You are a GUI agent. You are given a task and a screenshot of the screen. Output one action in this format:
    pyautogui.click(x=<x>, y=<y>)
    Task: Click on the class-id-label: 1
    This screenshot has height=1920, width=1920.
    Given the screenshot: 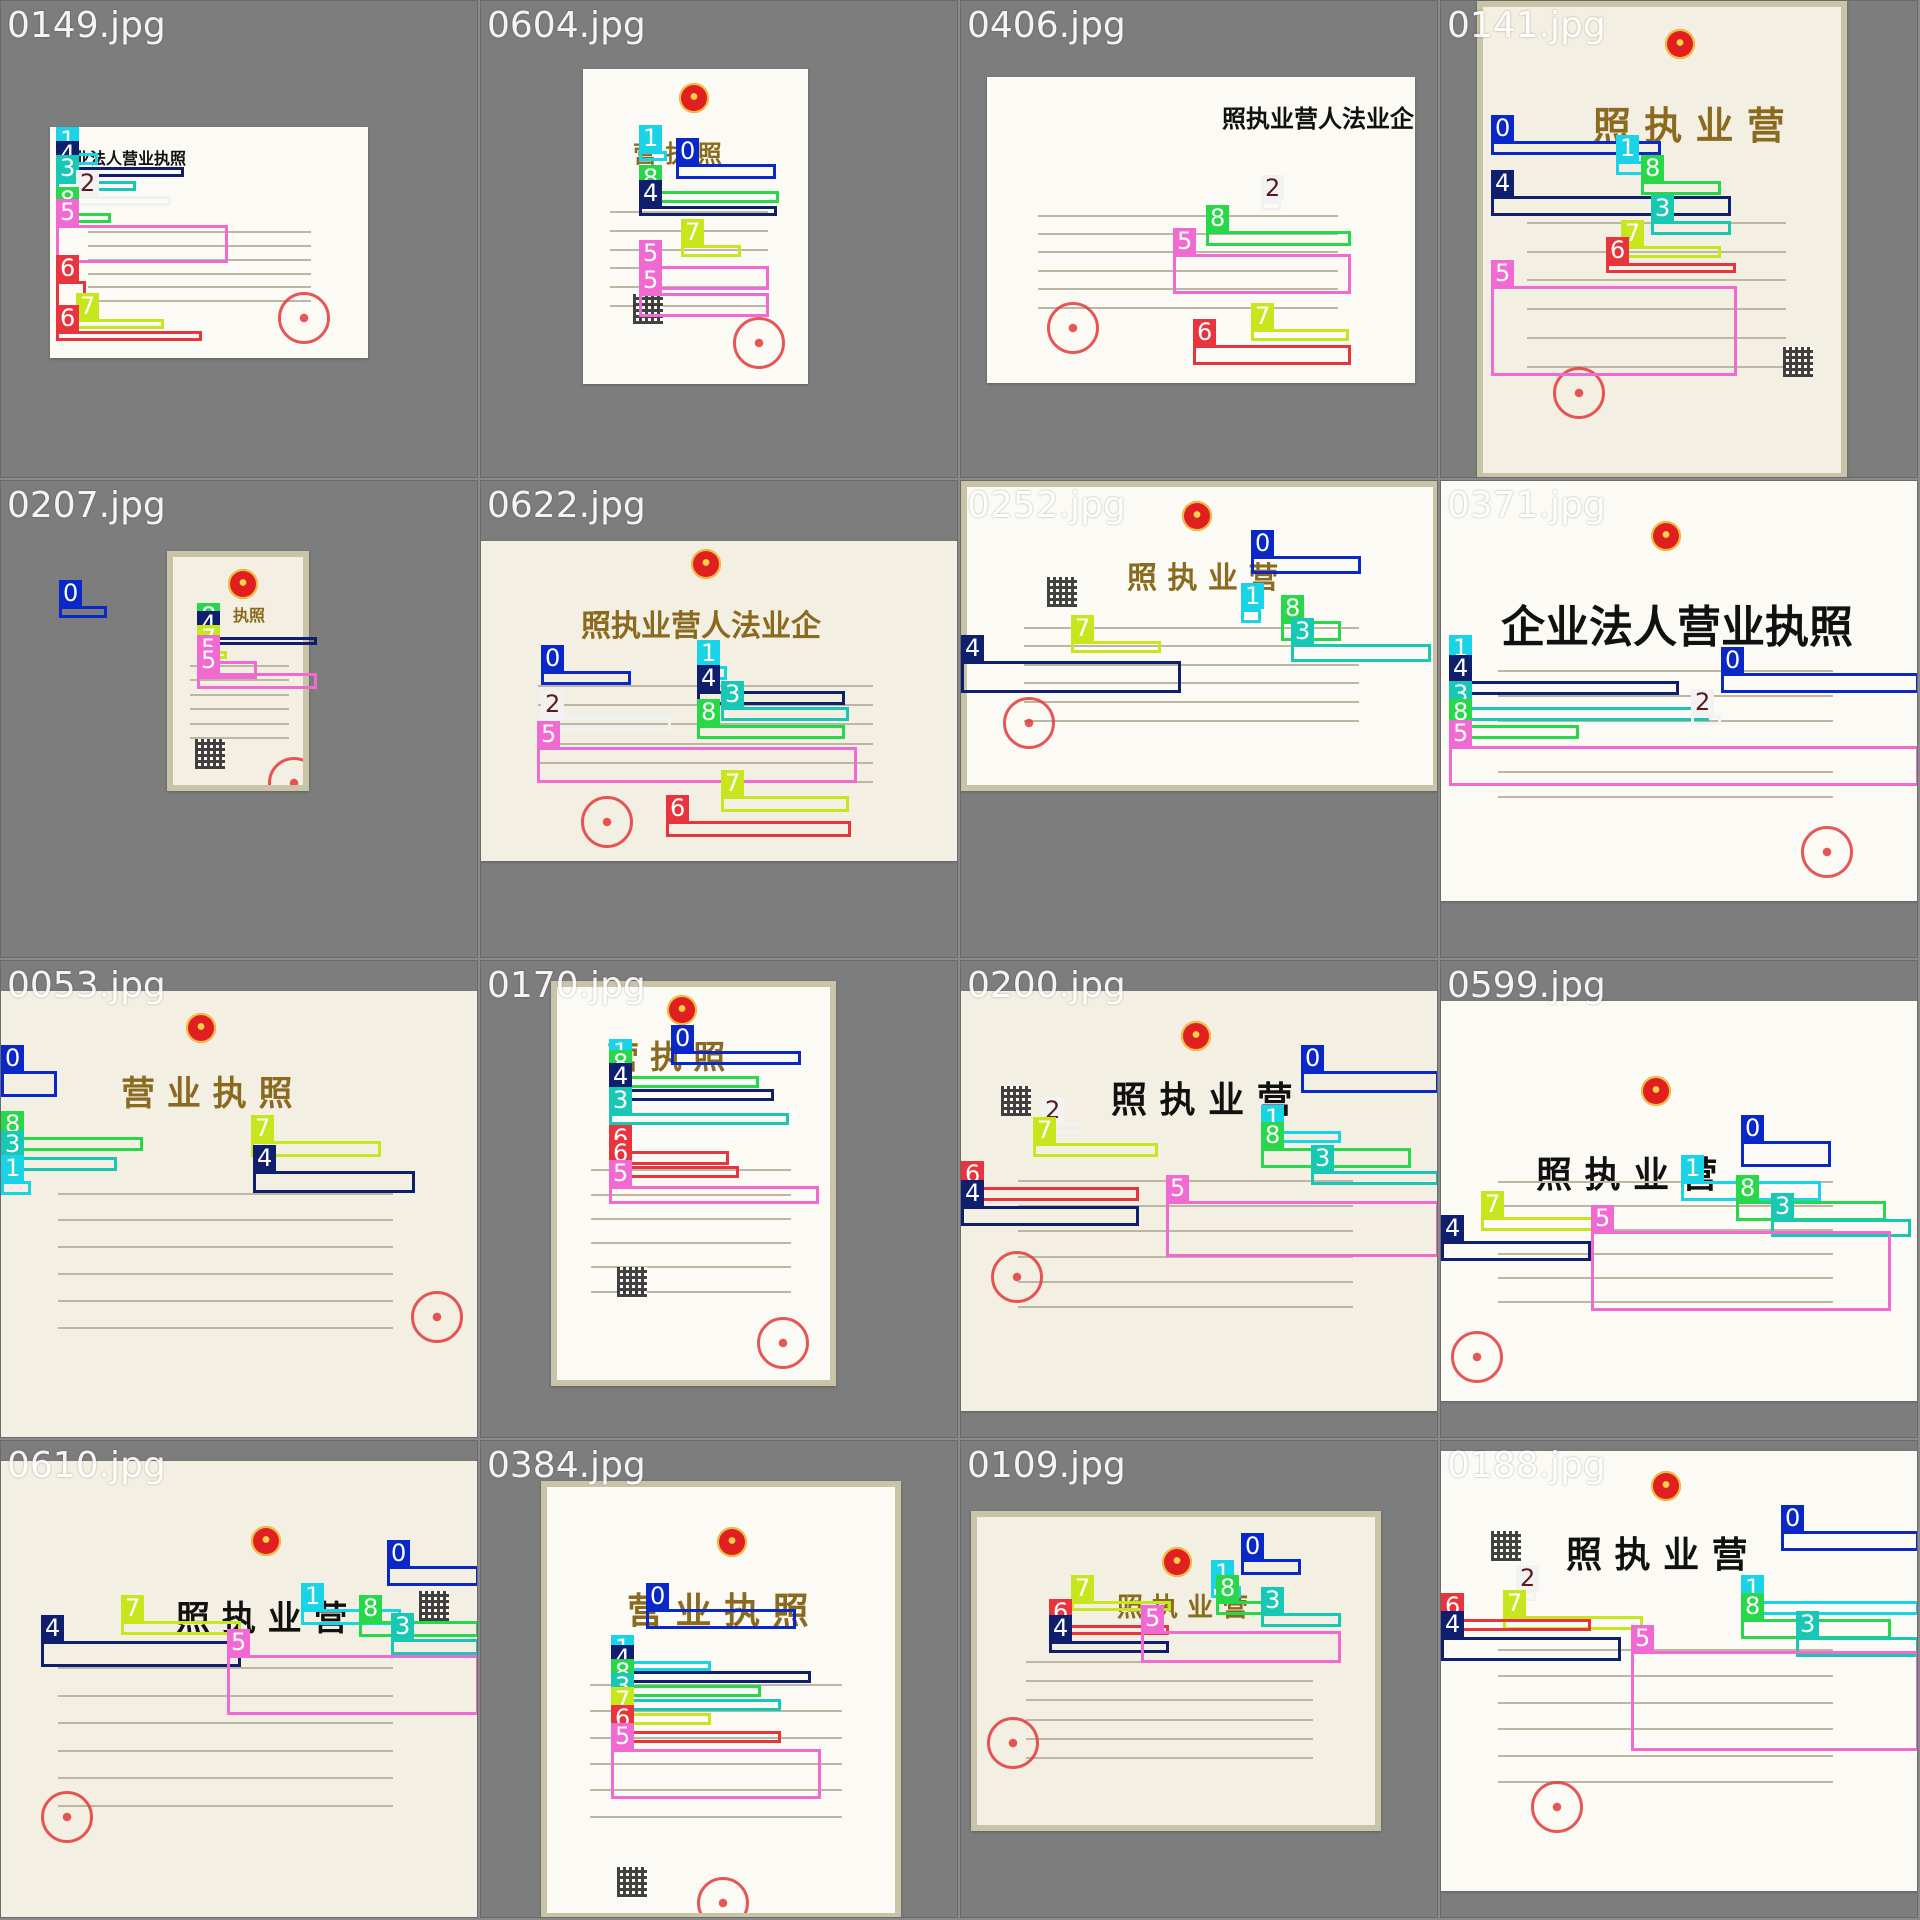 What is the action you would take?
    pyautogui.click(x=709, y=653)
    